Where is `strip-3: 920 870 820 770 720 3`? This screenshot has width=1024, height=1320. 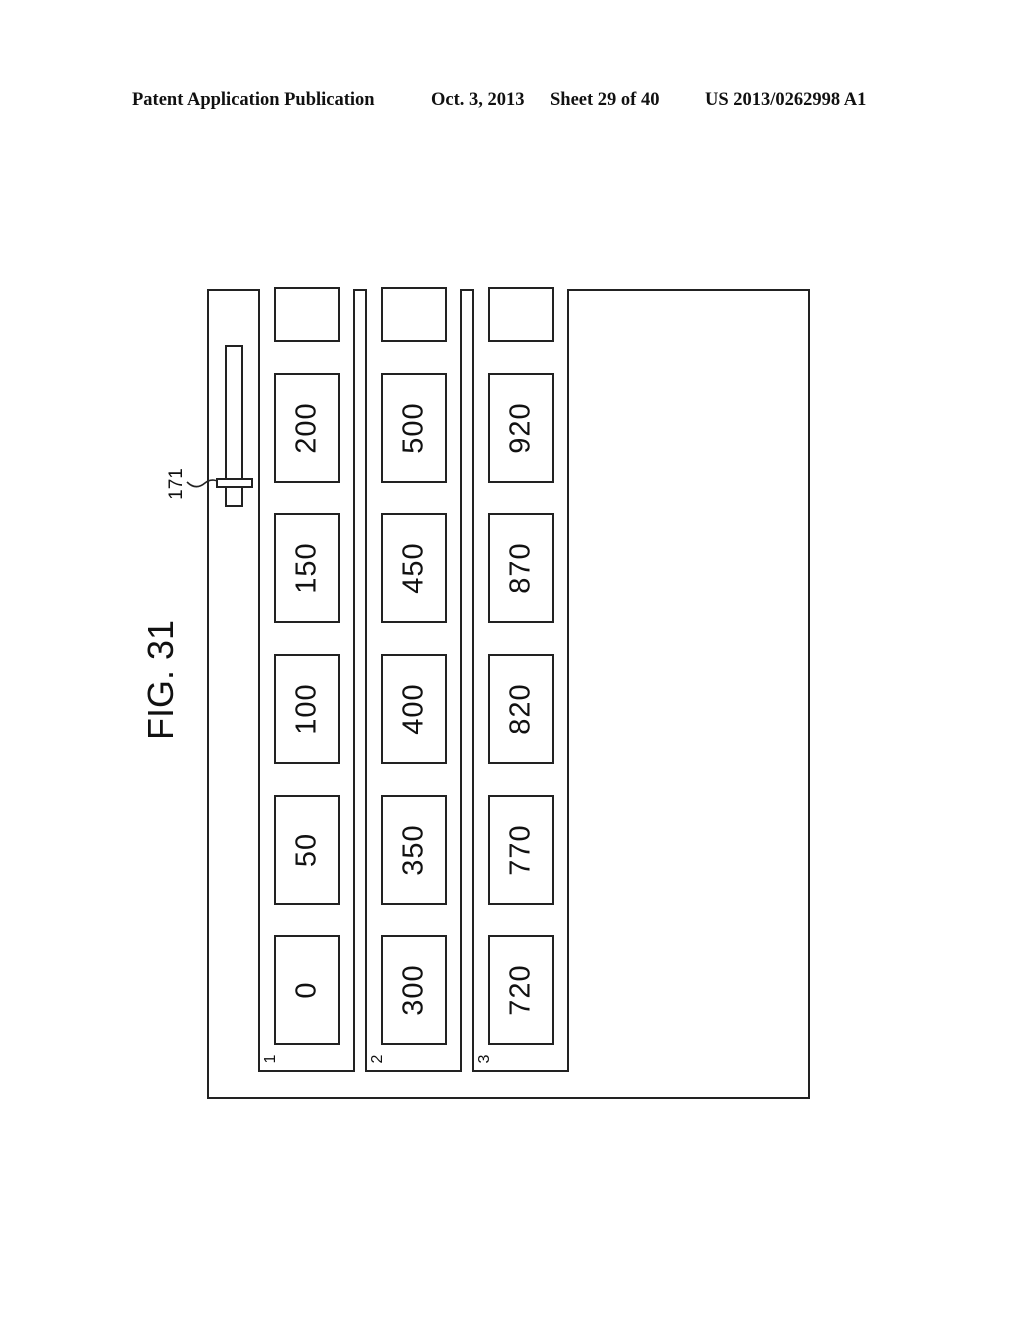 strip-3: 920 870 820 770 720 3 is located at coordinates (520, 679).